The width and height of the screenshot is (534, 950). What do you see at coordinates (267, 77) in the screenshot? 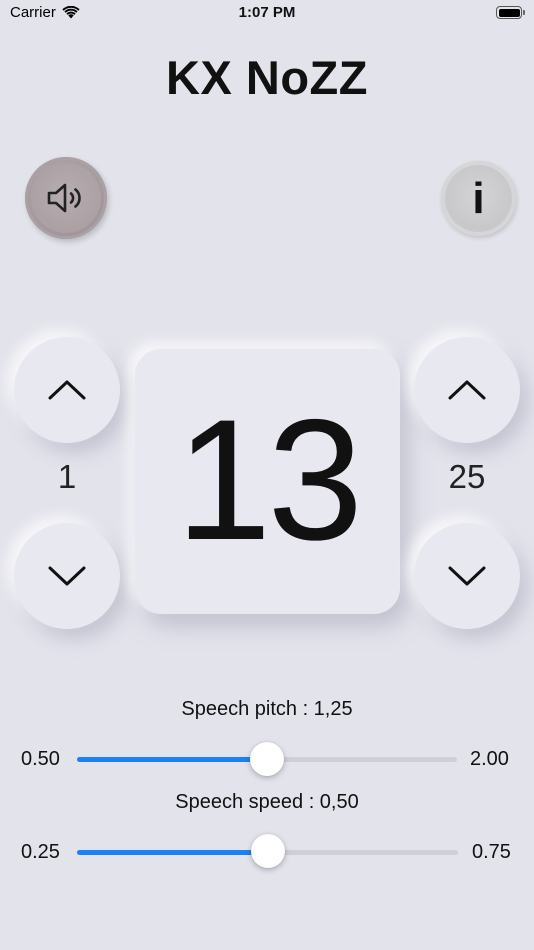
I see `app-title: KX NoZZ` at bounding box center [267, 77].